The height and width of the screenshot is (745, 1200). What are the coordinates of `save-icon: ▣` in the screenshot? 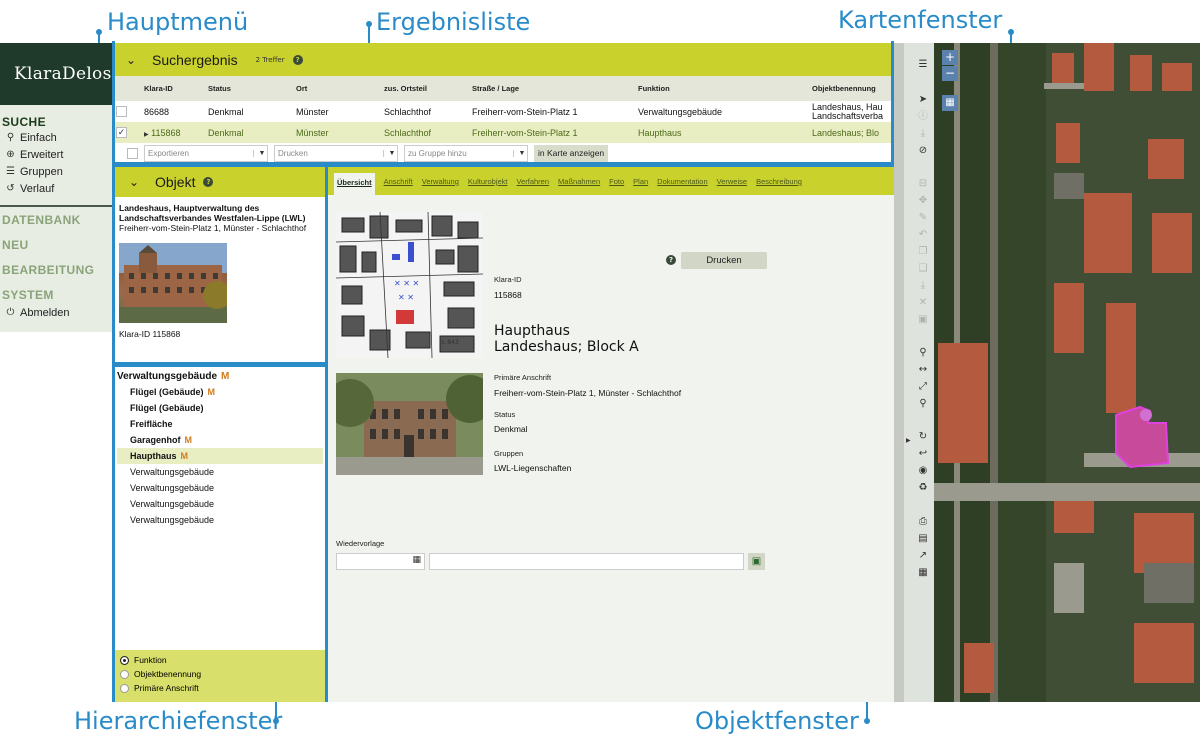 It's located at (923, 320).